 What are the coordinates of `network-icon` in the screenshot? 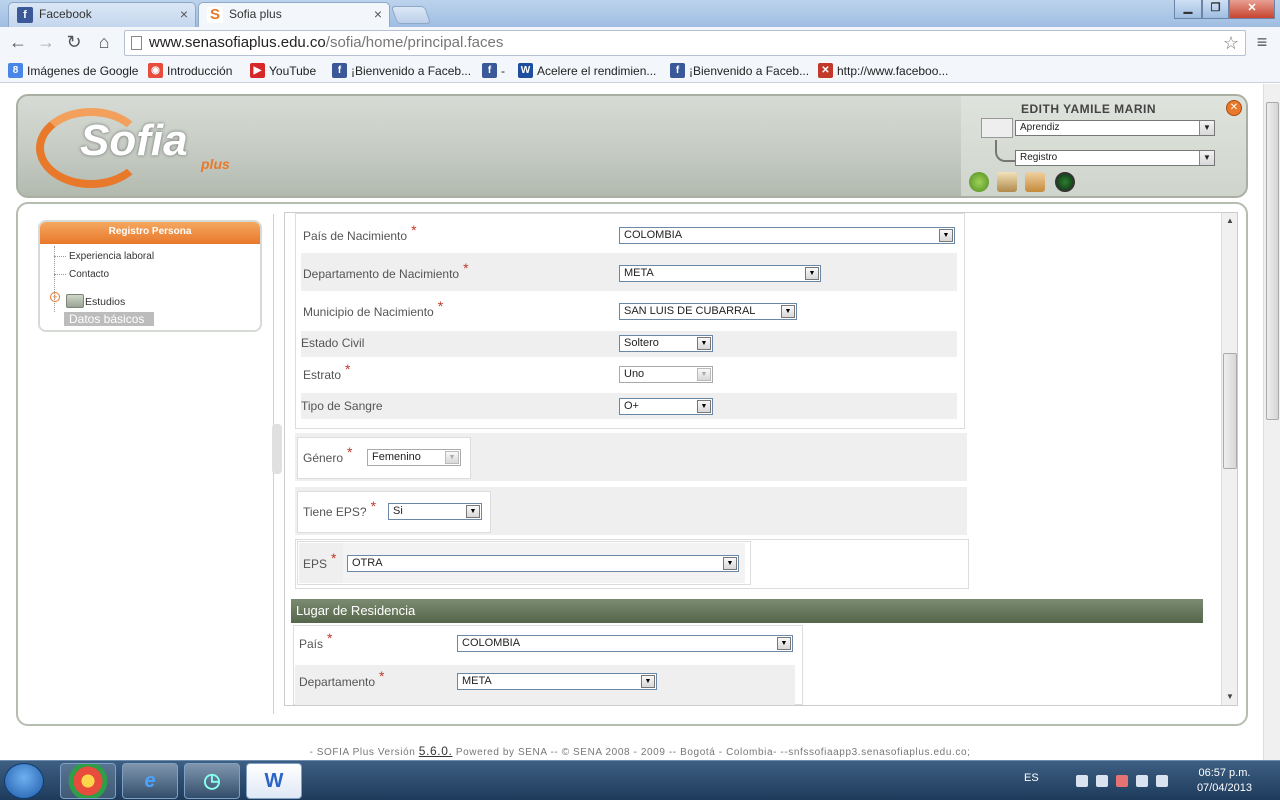 It's located at (1102, 781).